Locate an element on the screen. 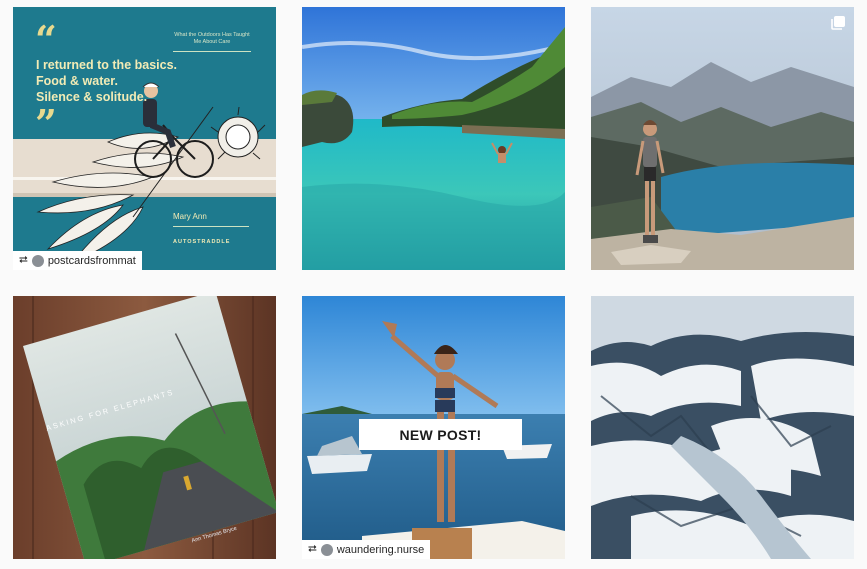 The width and height of the screenshot is (867, 569). hiker-photo is located at coordinates (722, 138).